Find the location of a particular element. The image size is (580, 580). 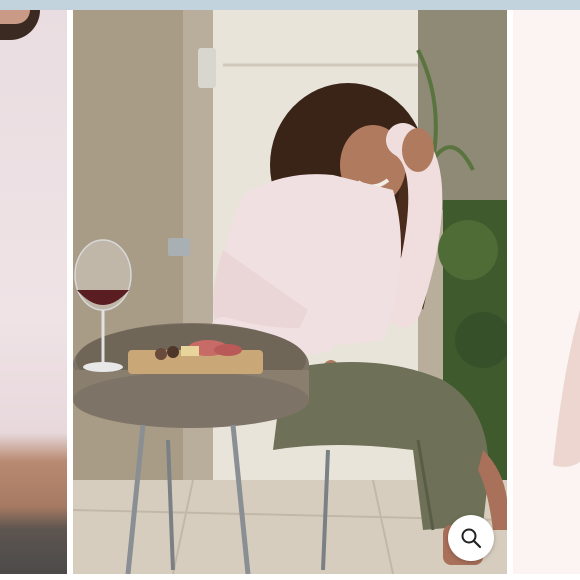

zoom-button is located at coordinates (471, 538).